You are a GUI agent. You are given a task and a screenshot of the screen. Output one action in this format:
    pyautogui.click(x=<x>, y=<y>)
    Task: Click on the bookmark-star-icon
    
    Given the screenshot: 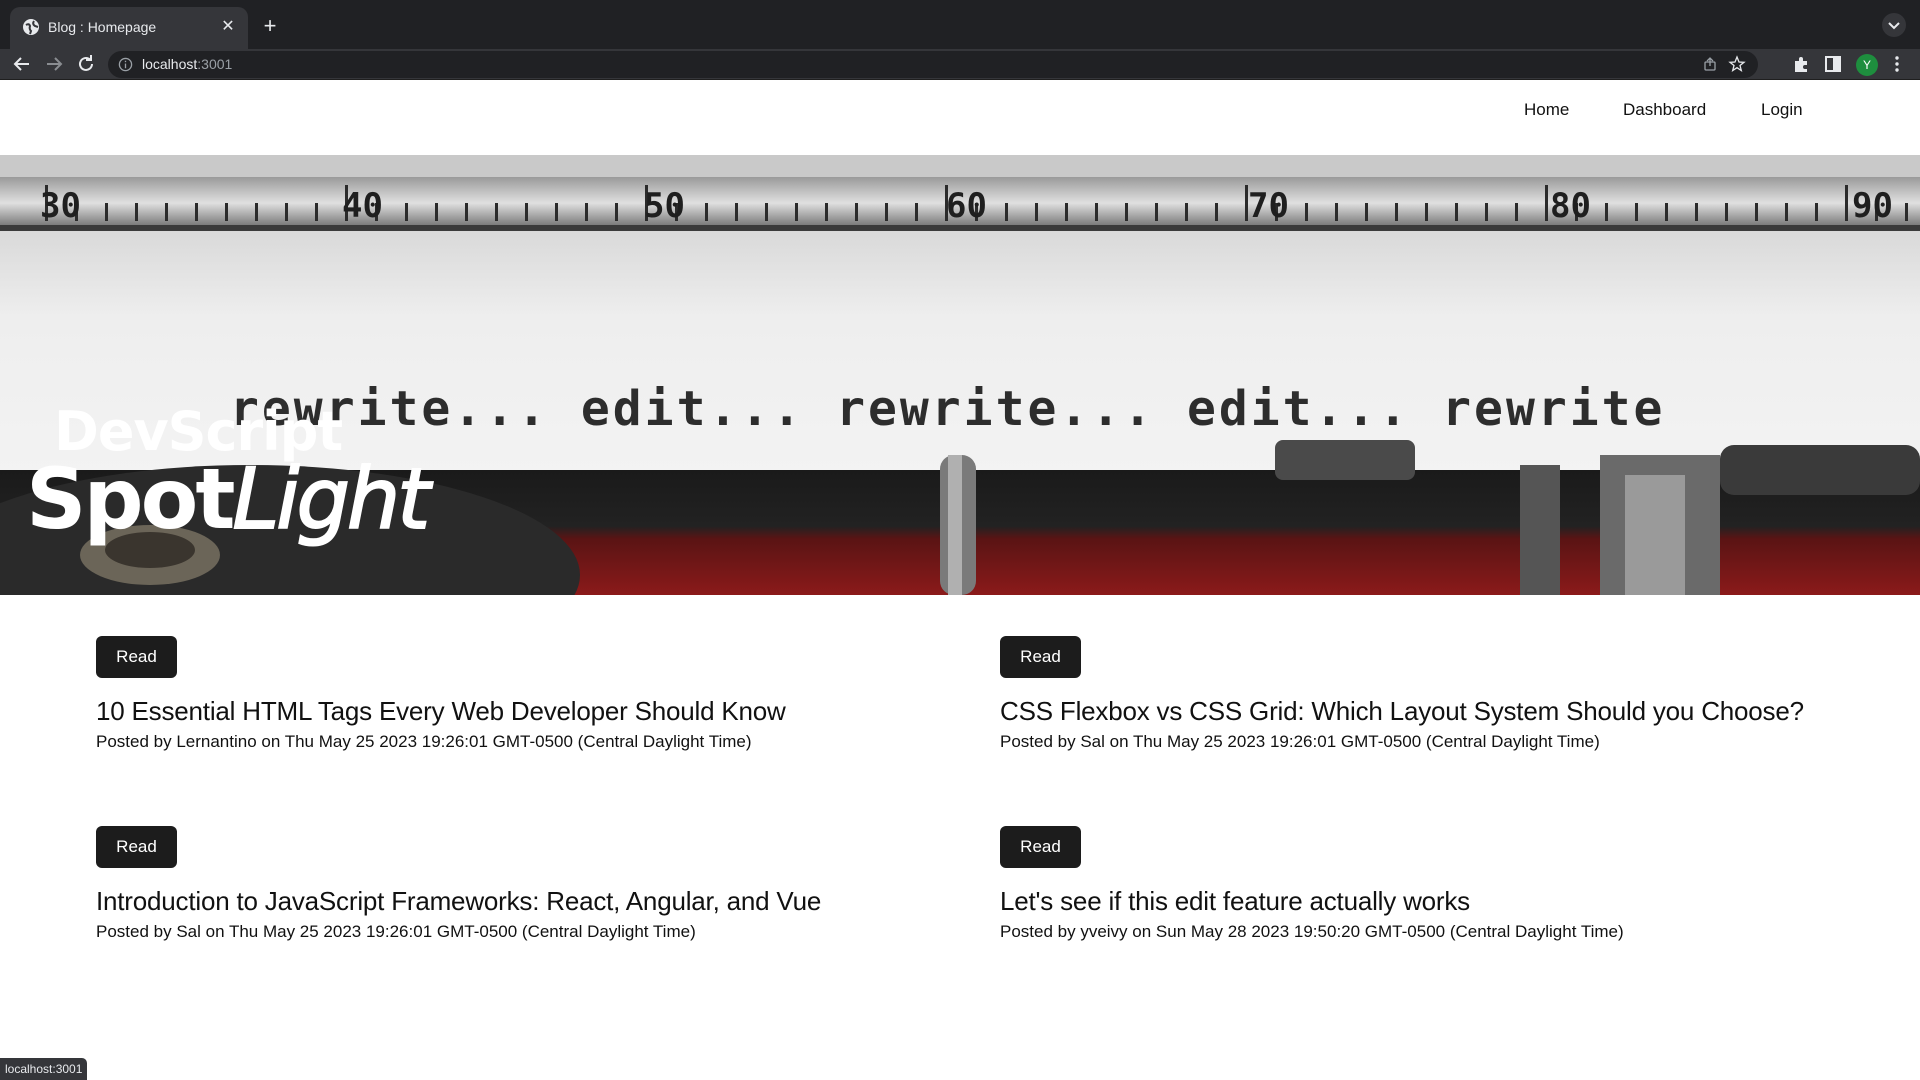 What is the action you would take?
    pyautogui.click(x=1737, y=64)
    